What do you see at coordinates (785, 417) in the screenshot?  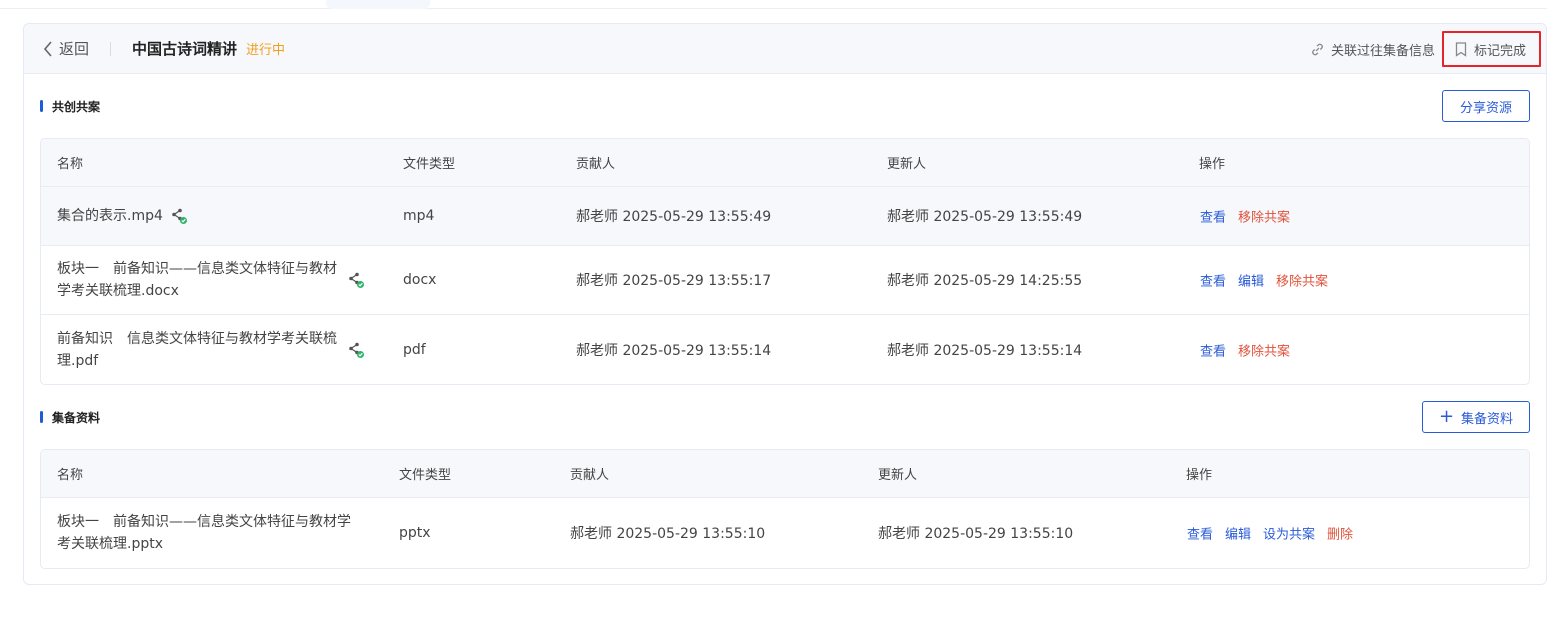 I see `section-collective-materials-header: 集备资料 + 集备资料` at bounding box center [785, 417].